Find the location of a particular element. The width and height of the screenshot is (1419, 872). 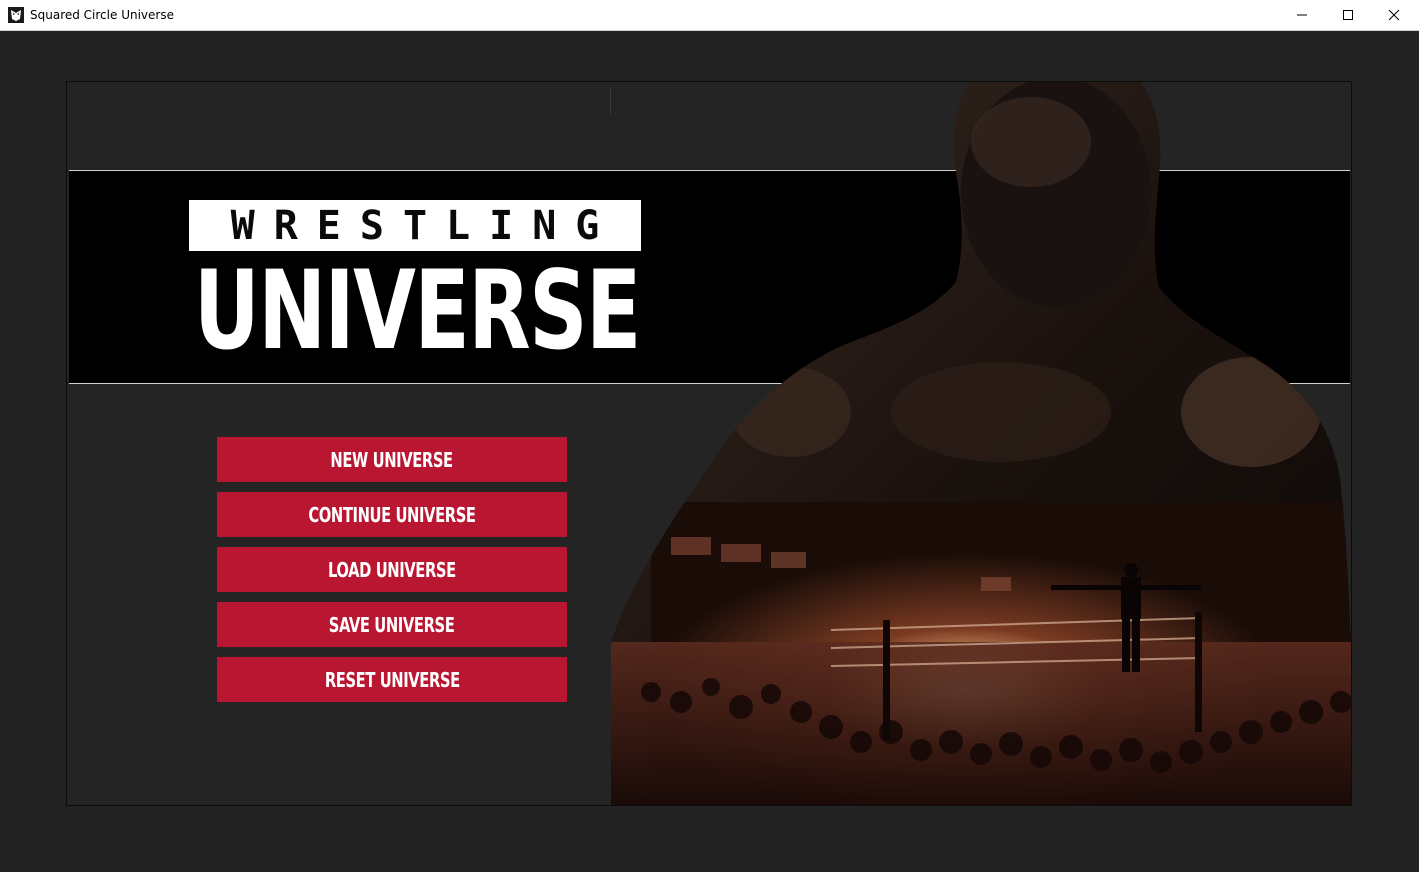

maximize-icon is located at coordinates (1348, 15).